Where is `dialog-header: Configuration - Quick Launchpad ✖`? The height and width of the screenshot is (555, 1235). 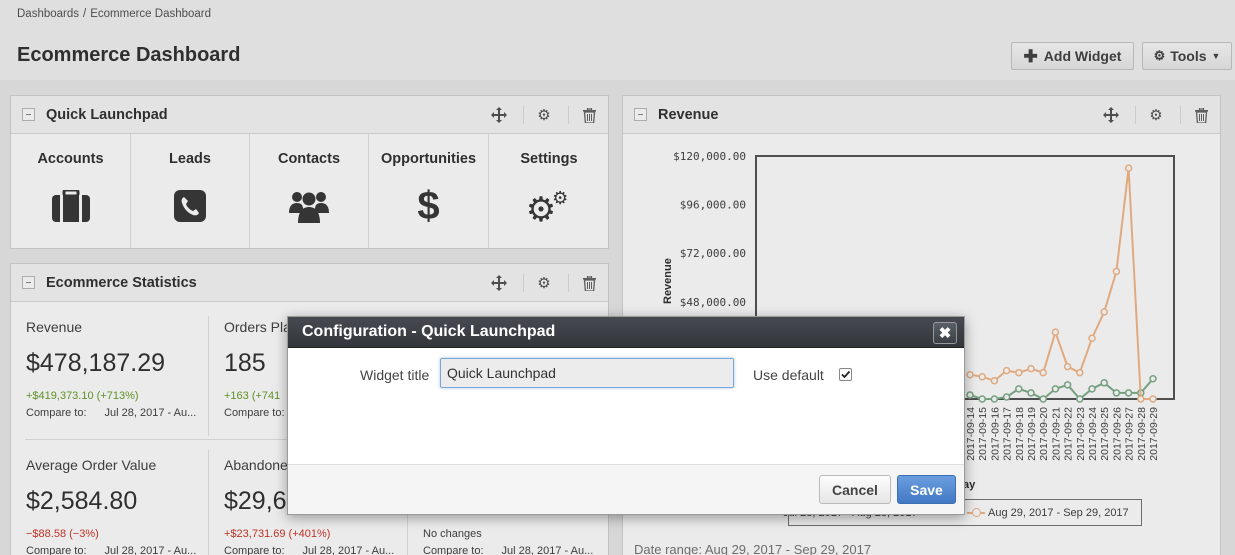 dialog-header: Configuration - Quick Launchpad ✖ is located at coordinates (626, 332).